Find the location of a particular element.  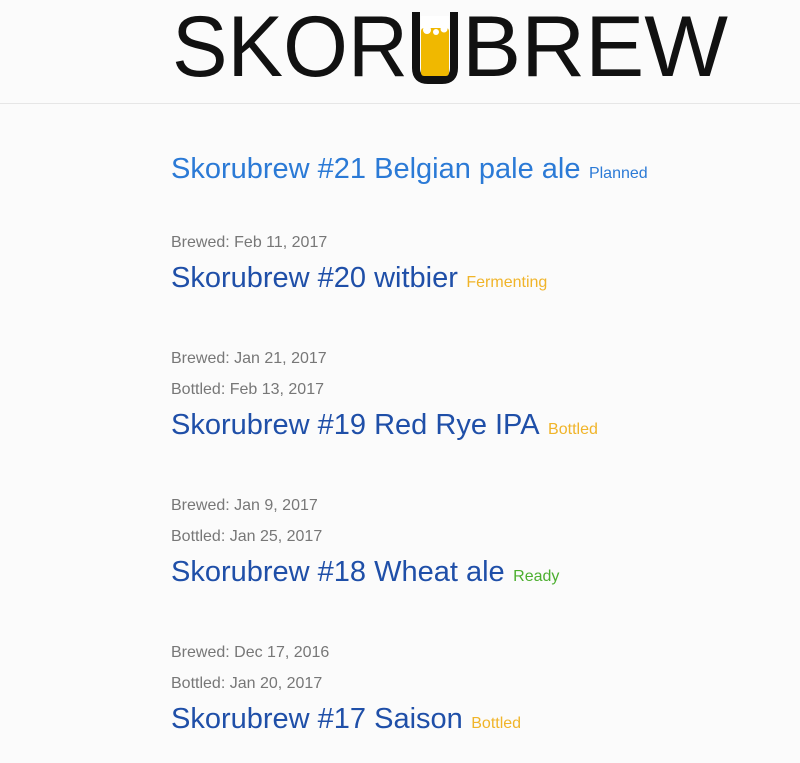

brew-title-row: Skorubrew #18 Wheat ale Ready is located at coordinates (481, 572).